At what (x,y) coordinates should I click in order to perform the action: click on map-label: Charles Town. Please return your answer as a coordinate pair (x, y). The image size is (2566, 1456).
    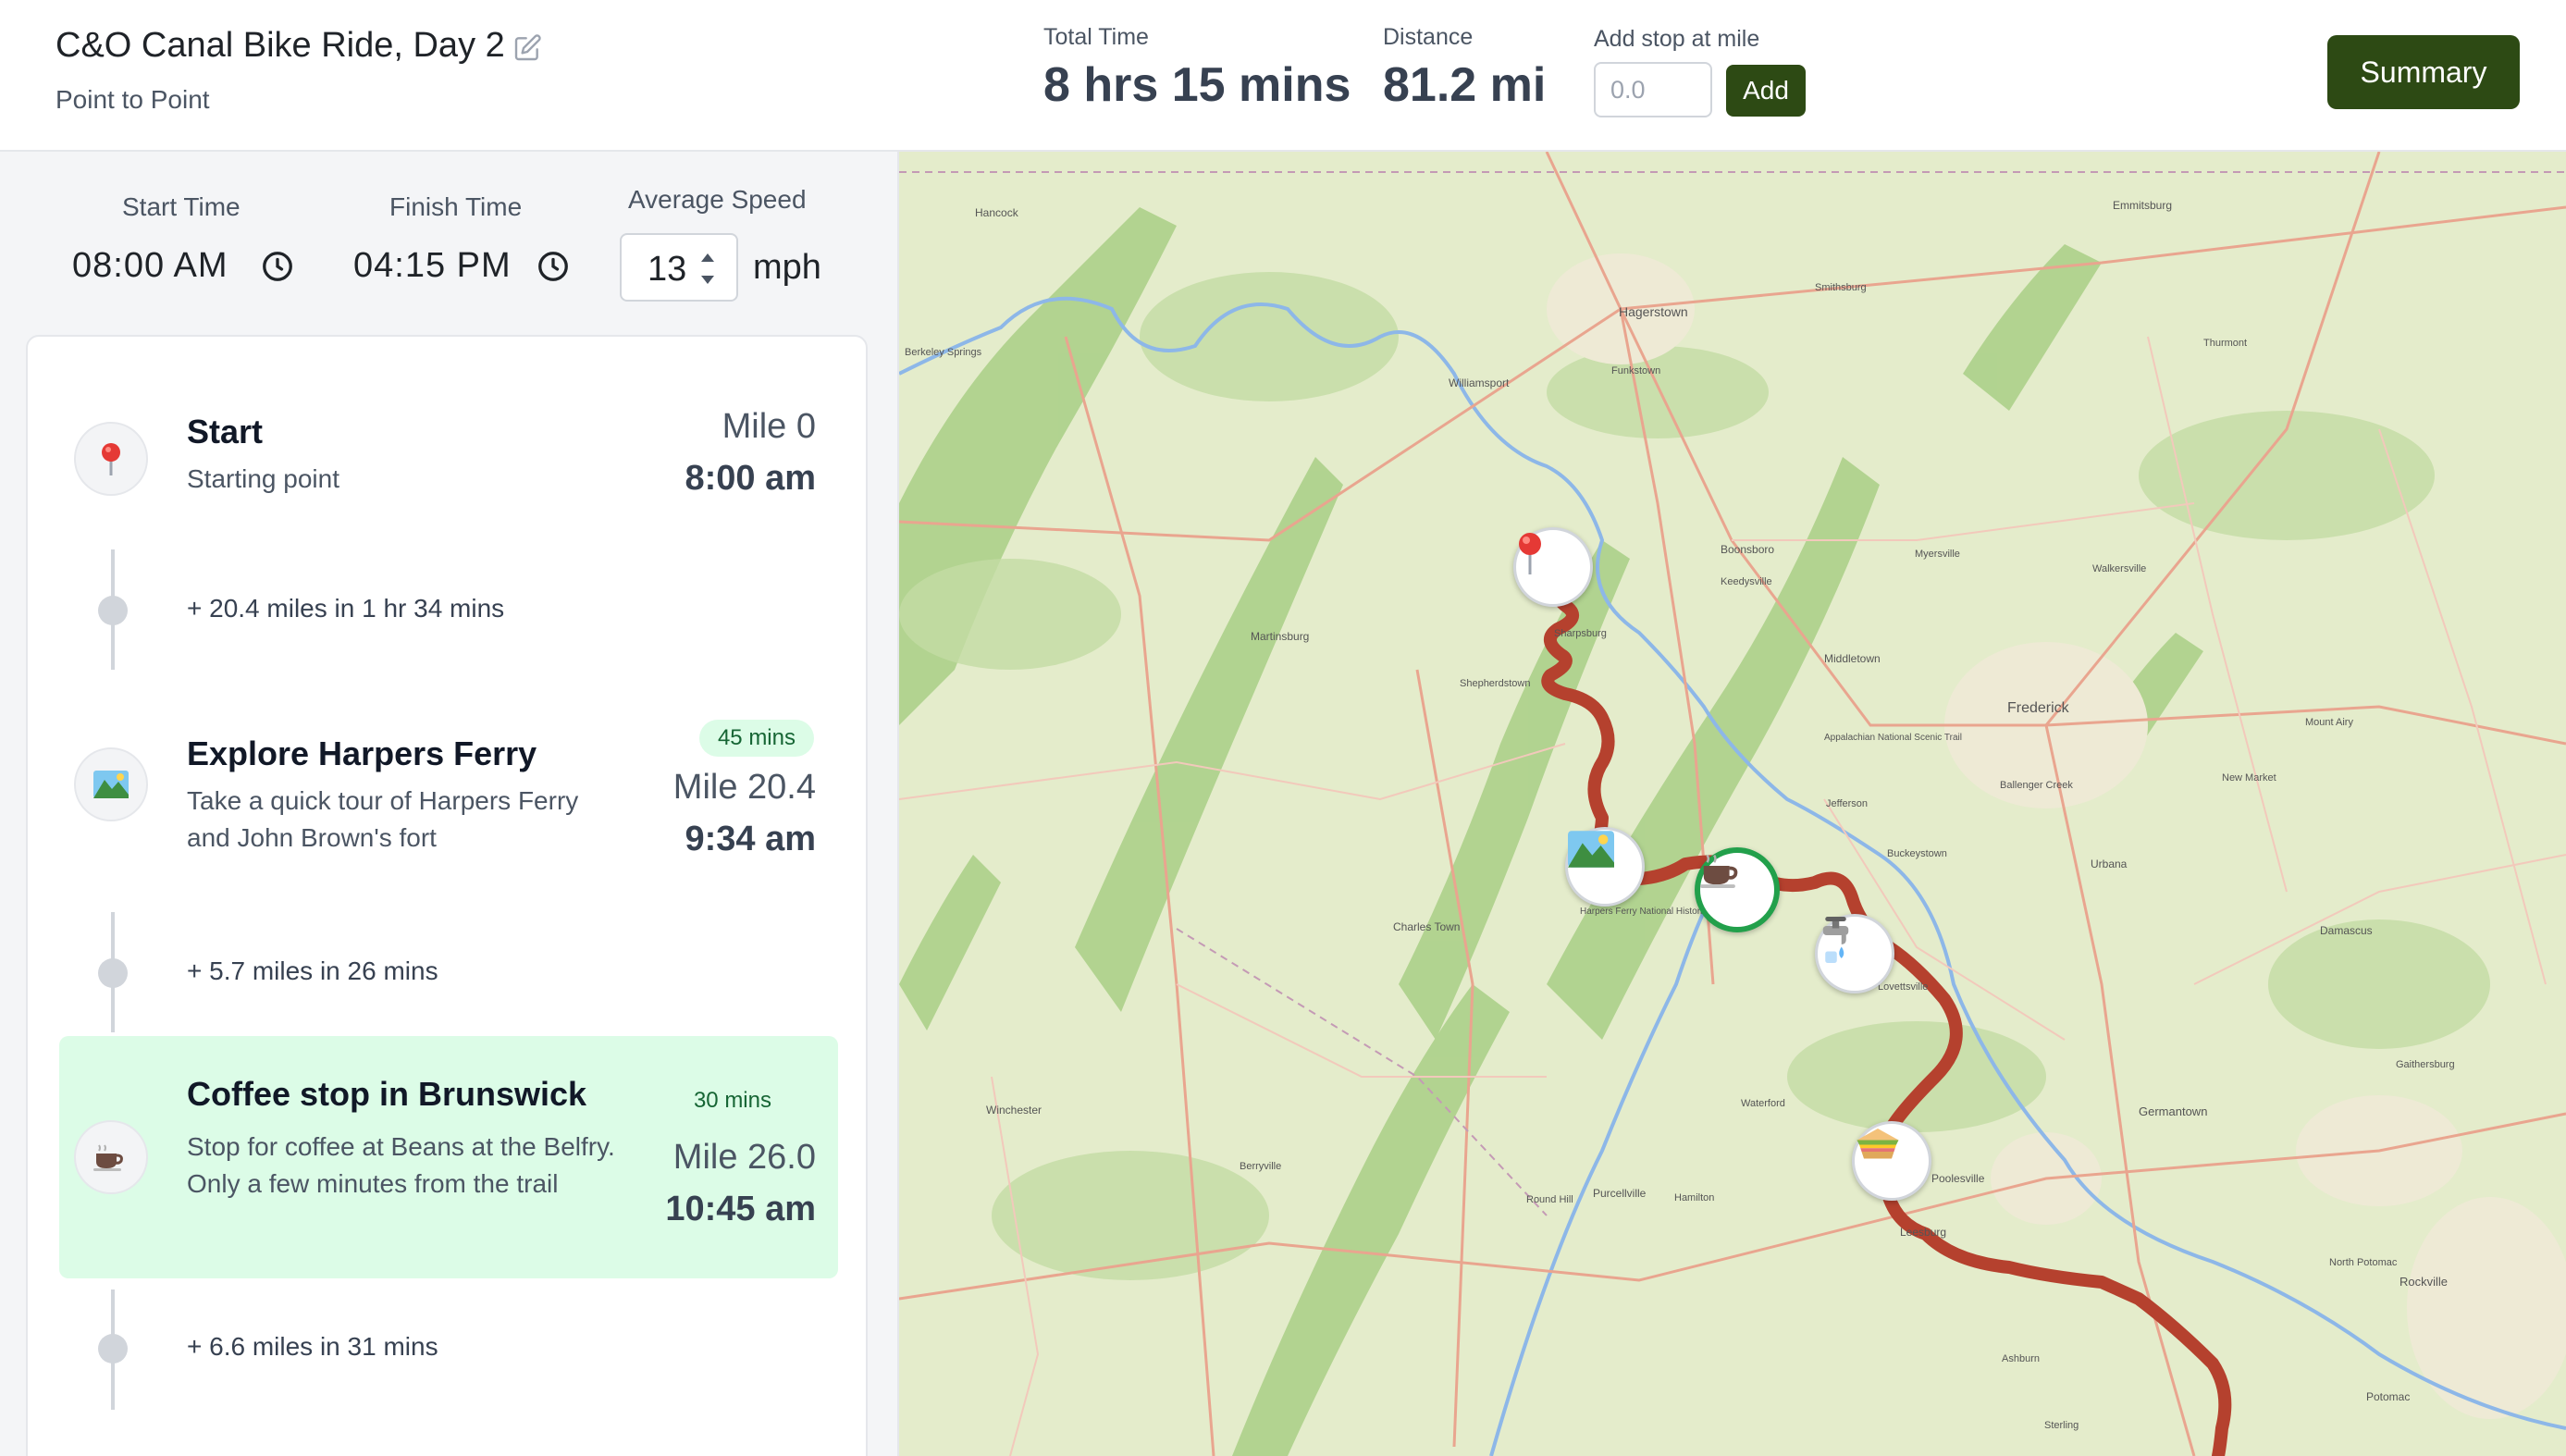
    Looking at the image, I should click on (1426, 926).